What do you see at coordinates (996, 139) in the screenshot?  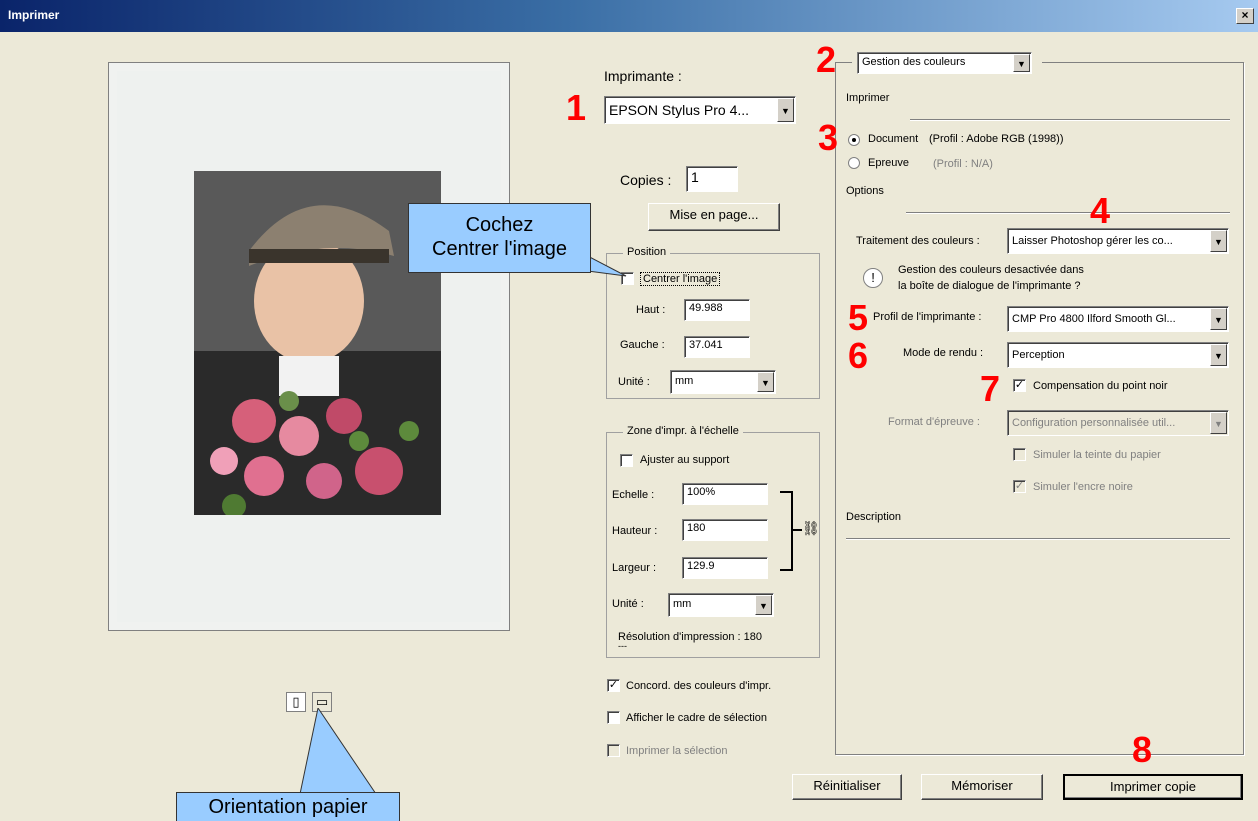 I see `document-profile: (Profil : Adobe RGB (1998))` at bounding box center [996, 139].